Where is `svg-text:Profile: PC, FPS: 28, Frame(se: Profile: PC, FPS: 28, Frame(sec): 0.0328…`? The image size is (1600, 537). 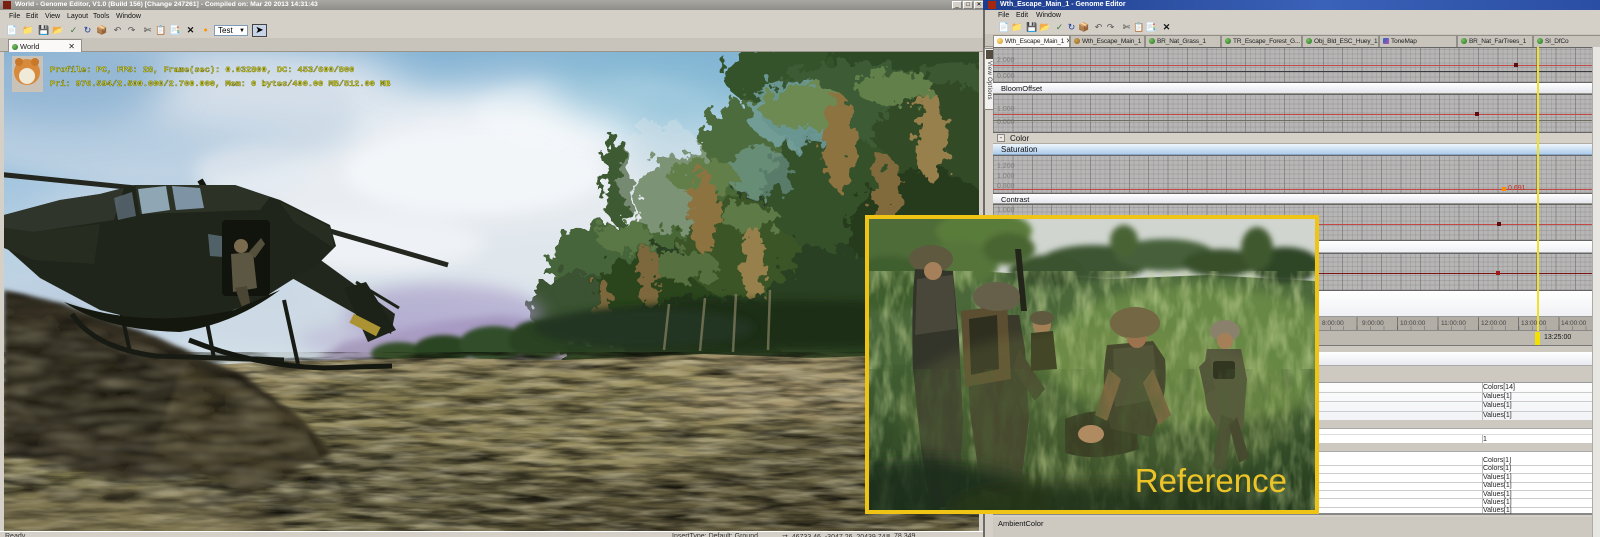 svg-text:Profile: PC, FPS: 28, Frame(se: Profile: PC, FPS: 28, Frame(sec): 0.0328… is located at coordinates (202, 70).